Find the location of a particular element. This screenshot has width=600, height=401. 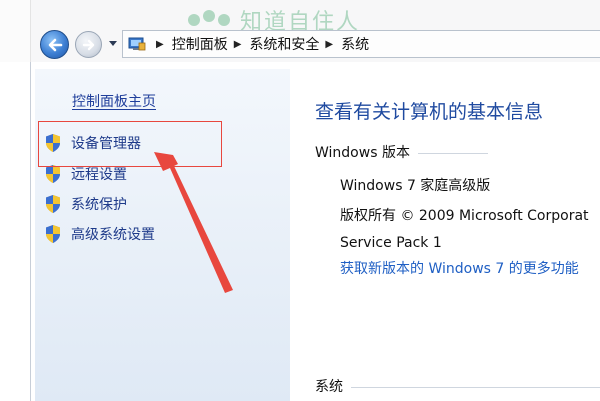

sidebar-item-remote-settings: 远程设置 is located at coordinates (85, 174).